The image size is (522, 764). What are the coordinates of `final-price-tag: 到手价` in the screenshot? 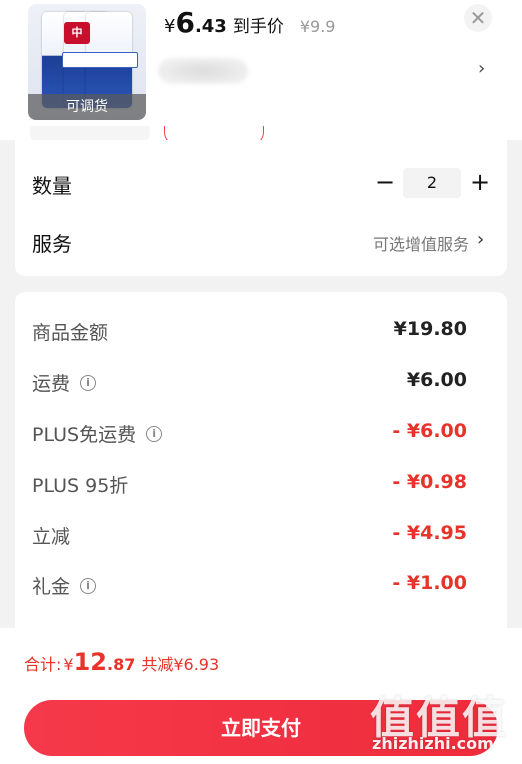 It's located at (258, 27).